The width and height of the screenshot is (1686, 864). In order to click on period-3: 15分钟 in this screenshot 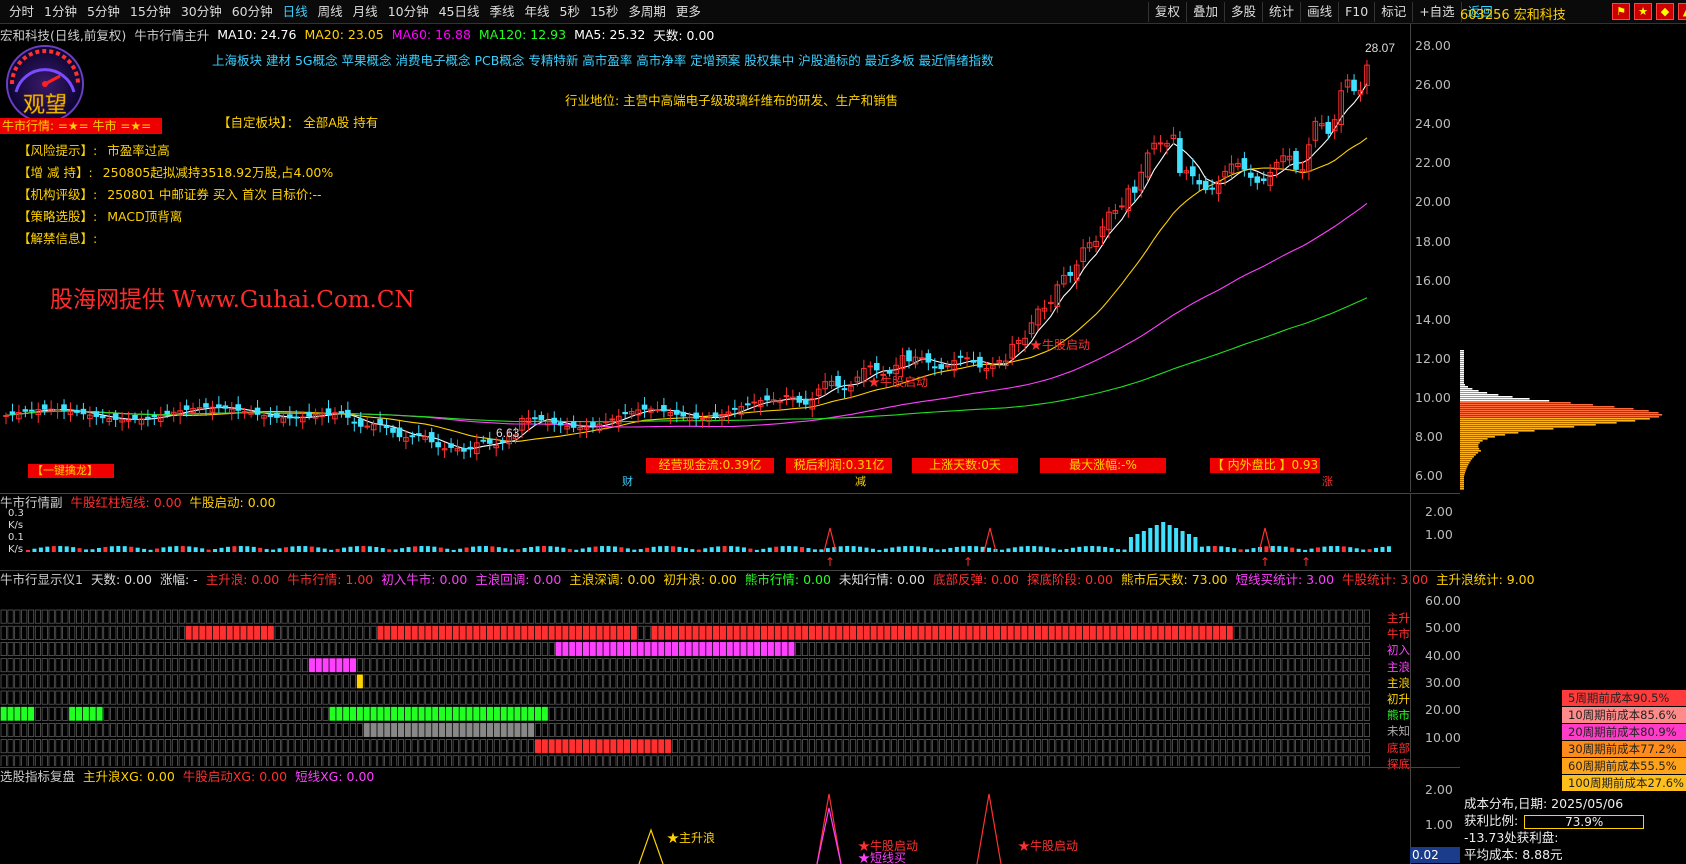, I will do `click(150, 12)`.